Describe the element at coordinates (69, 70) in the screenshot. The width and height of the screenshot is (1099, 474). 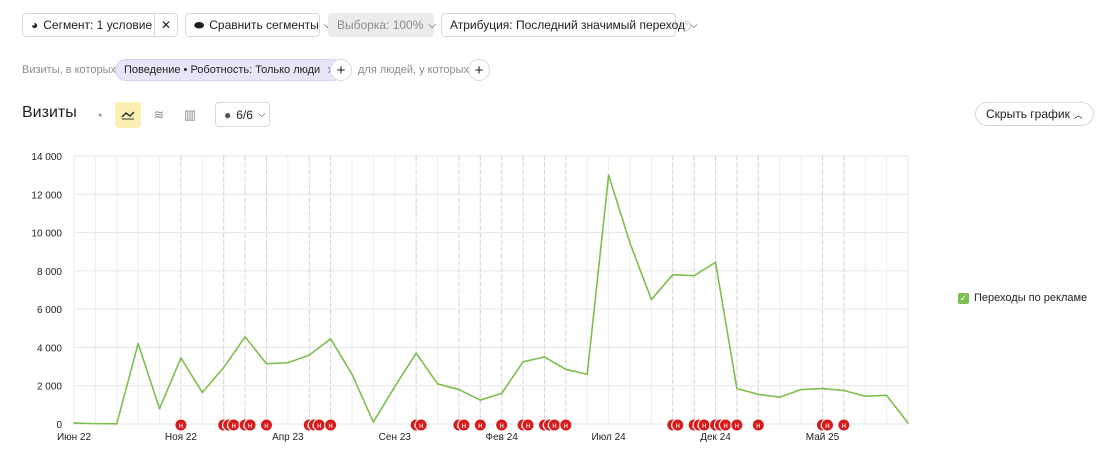
I see `visits-where-label: Визиты, в которых` at that location.